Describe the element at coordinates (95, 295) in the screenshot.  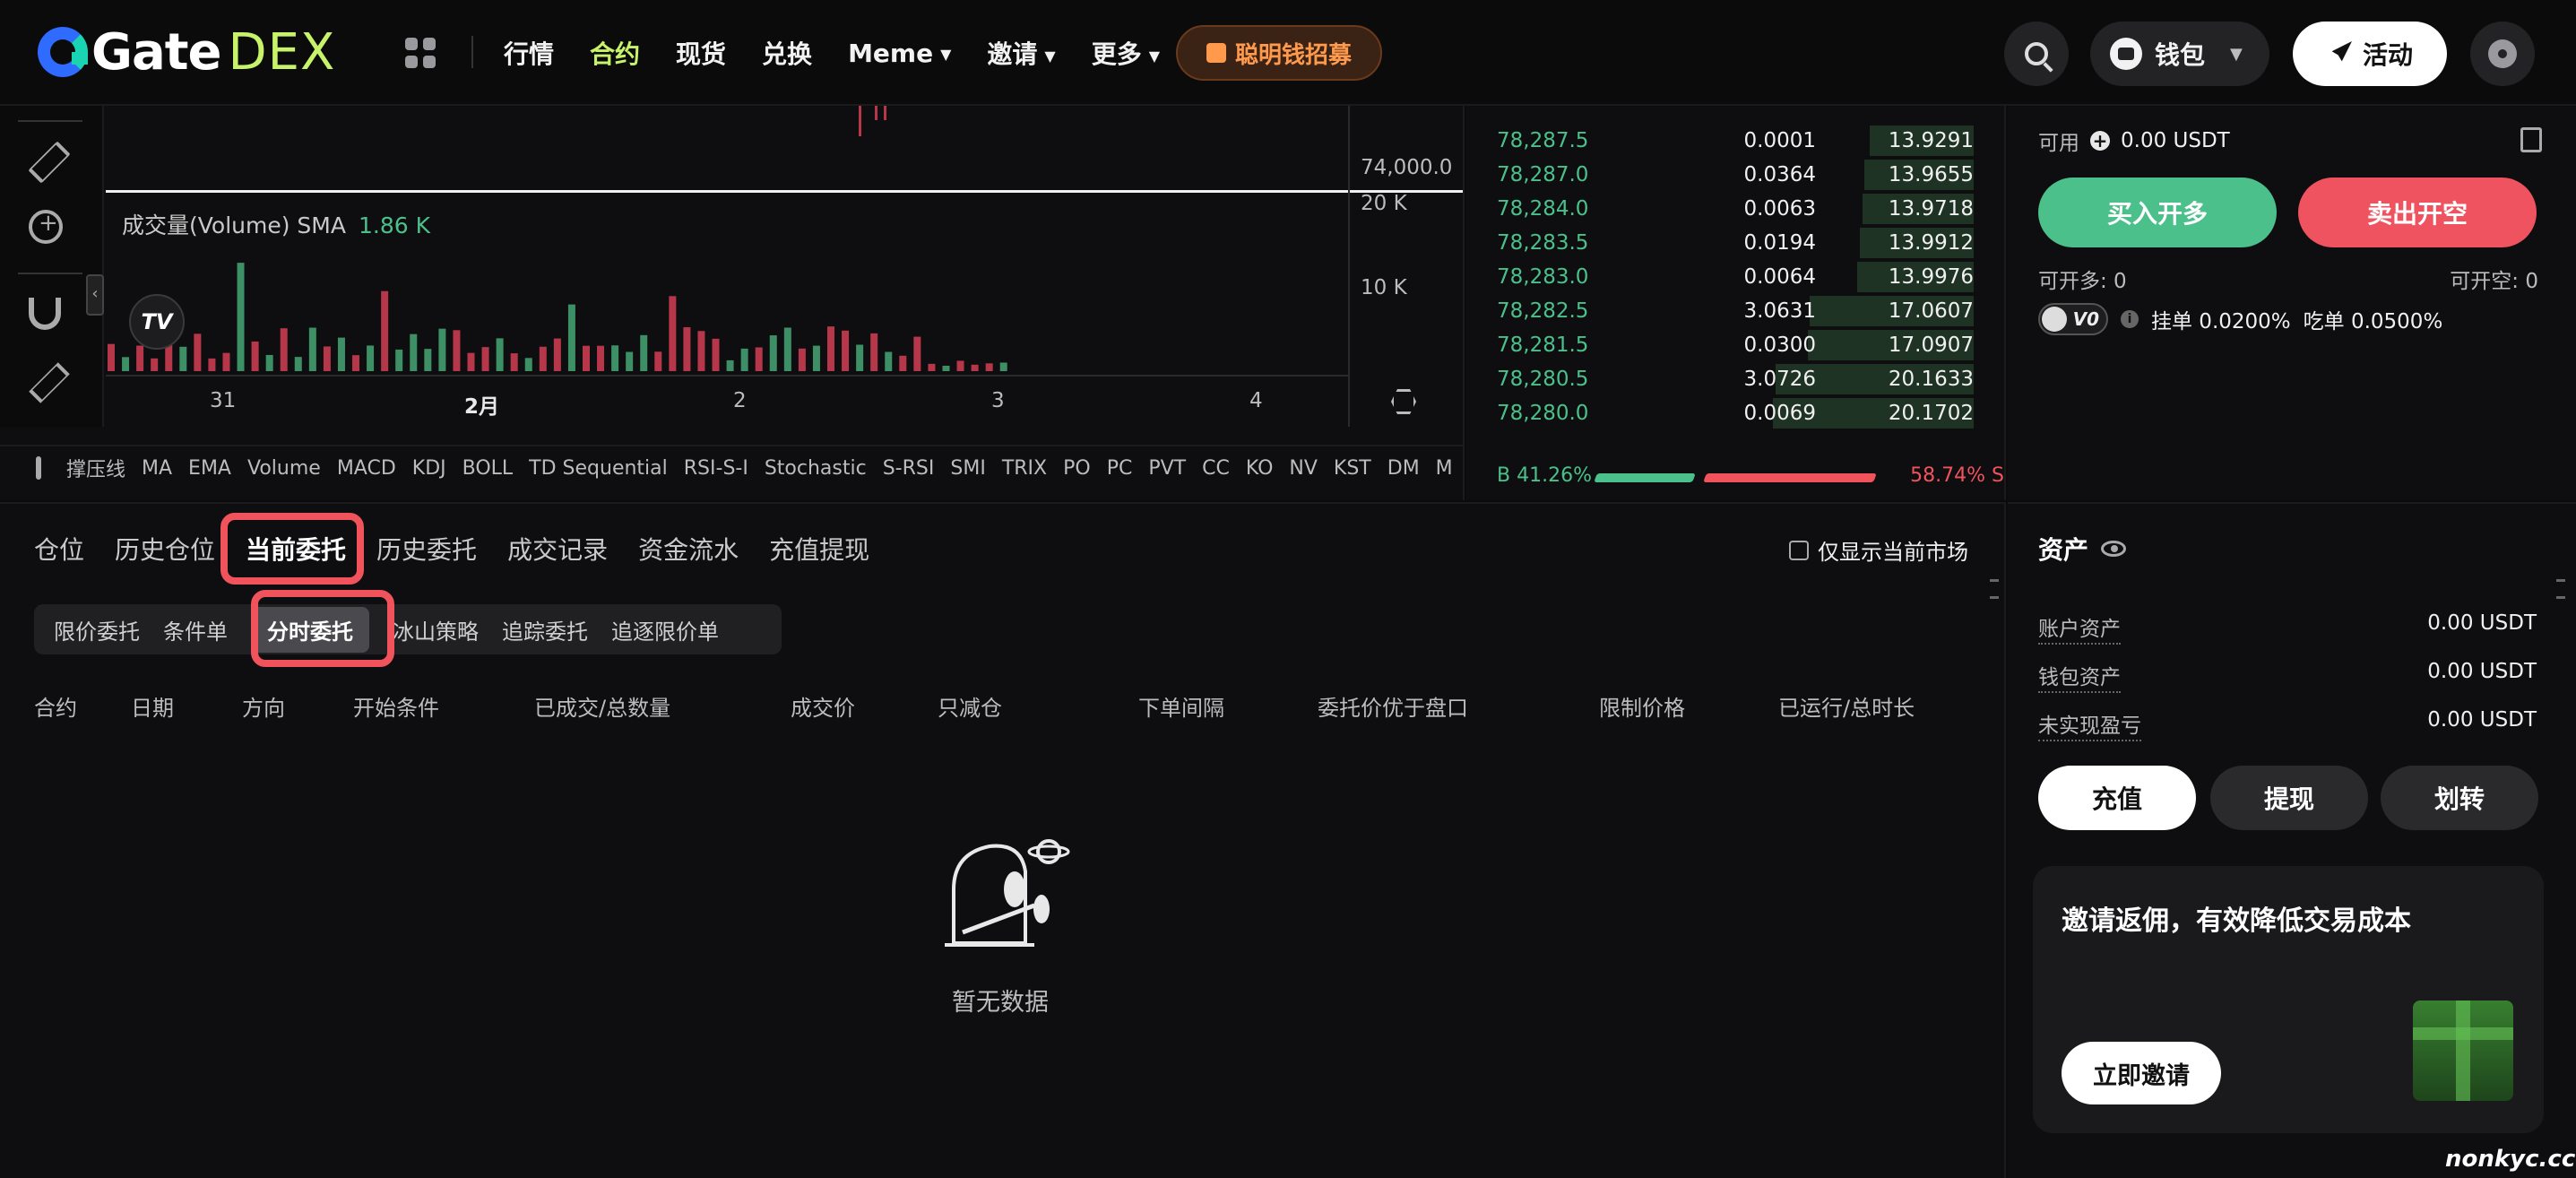
I see `collapse-toolbar-button: ‹` at that location.